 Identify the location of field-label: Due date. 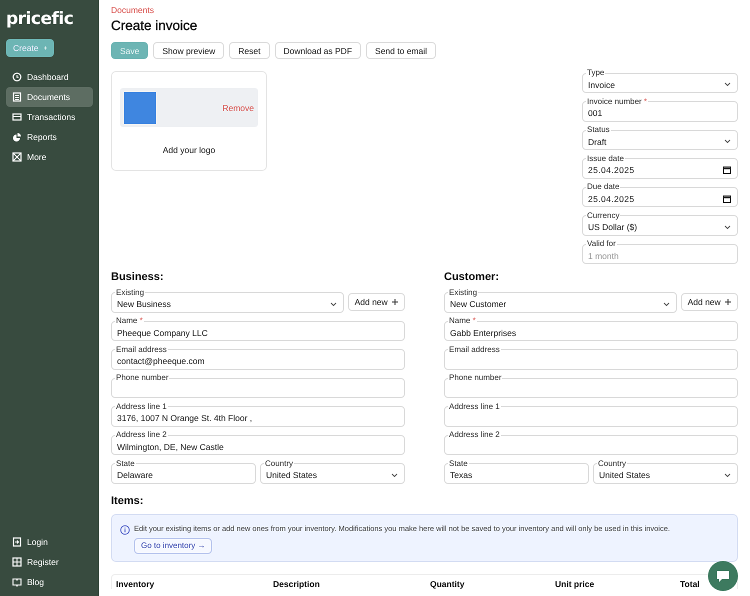
(603, 187).